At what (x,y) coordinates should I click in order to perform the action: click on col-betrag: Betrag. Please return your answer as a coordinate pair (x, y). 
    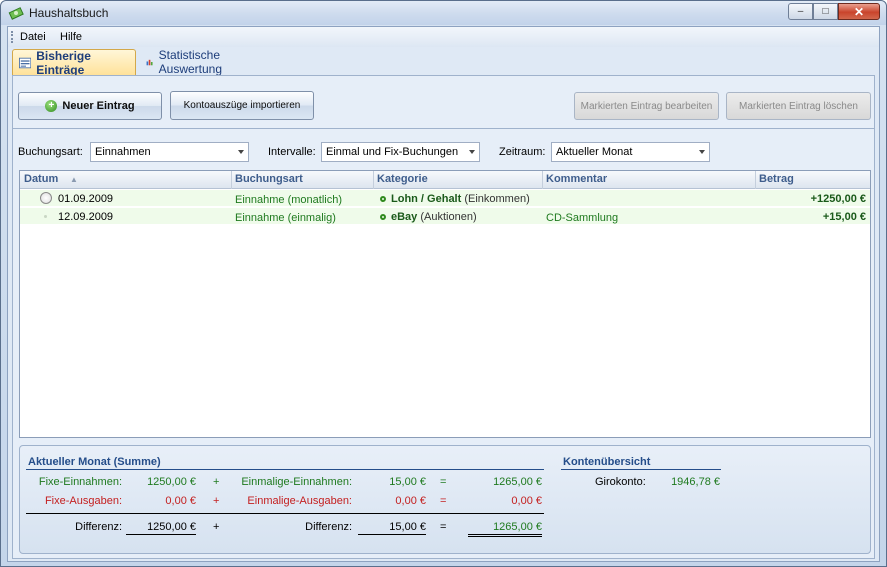
    Looking at the image, I should click on (776, 179).